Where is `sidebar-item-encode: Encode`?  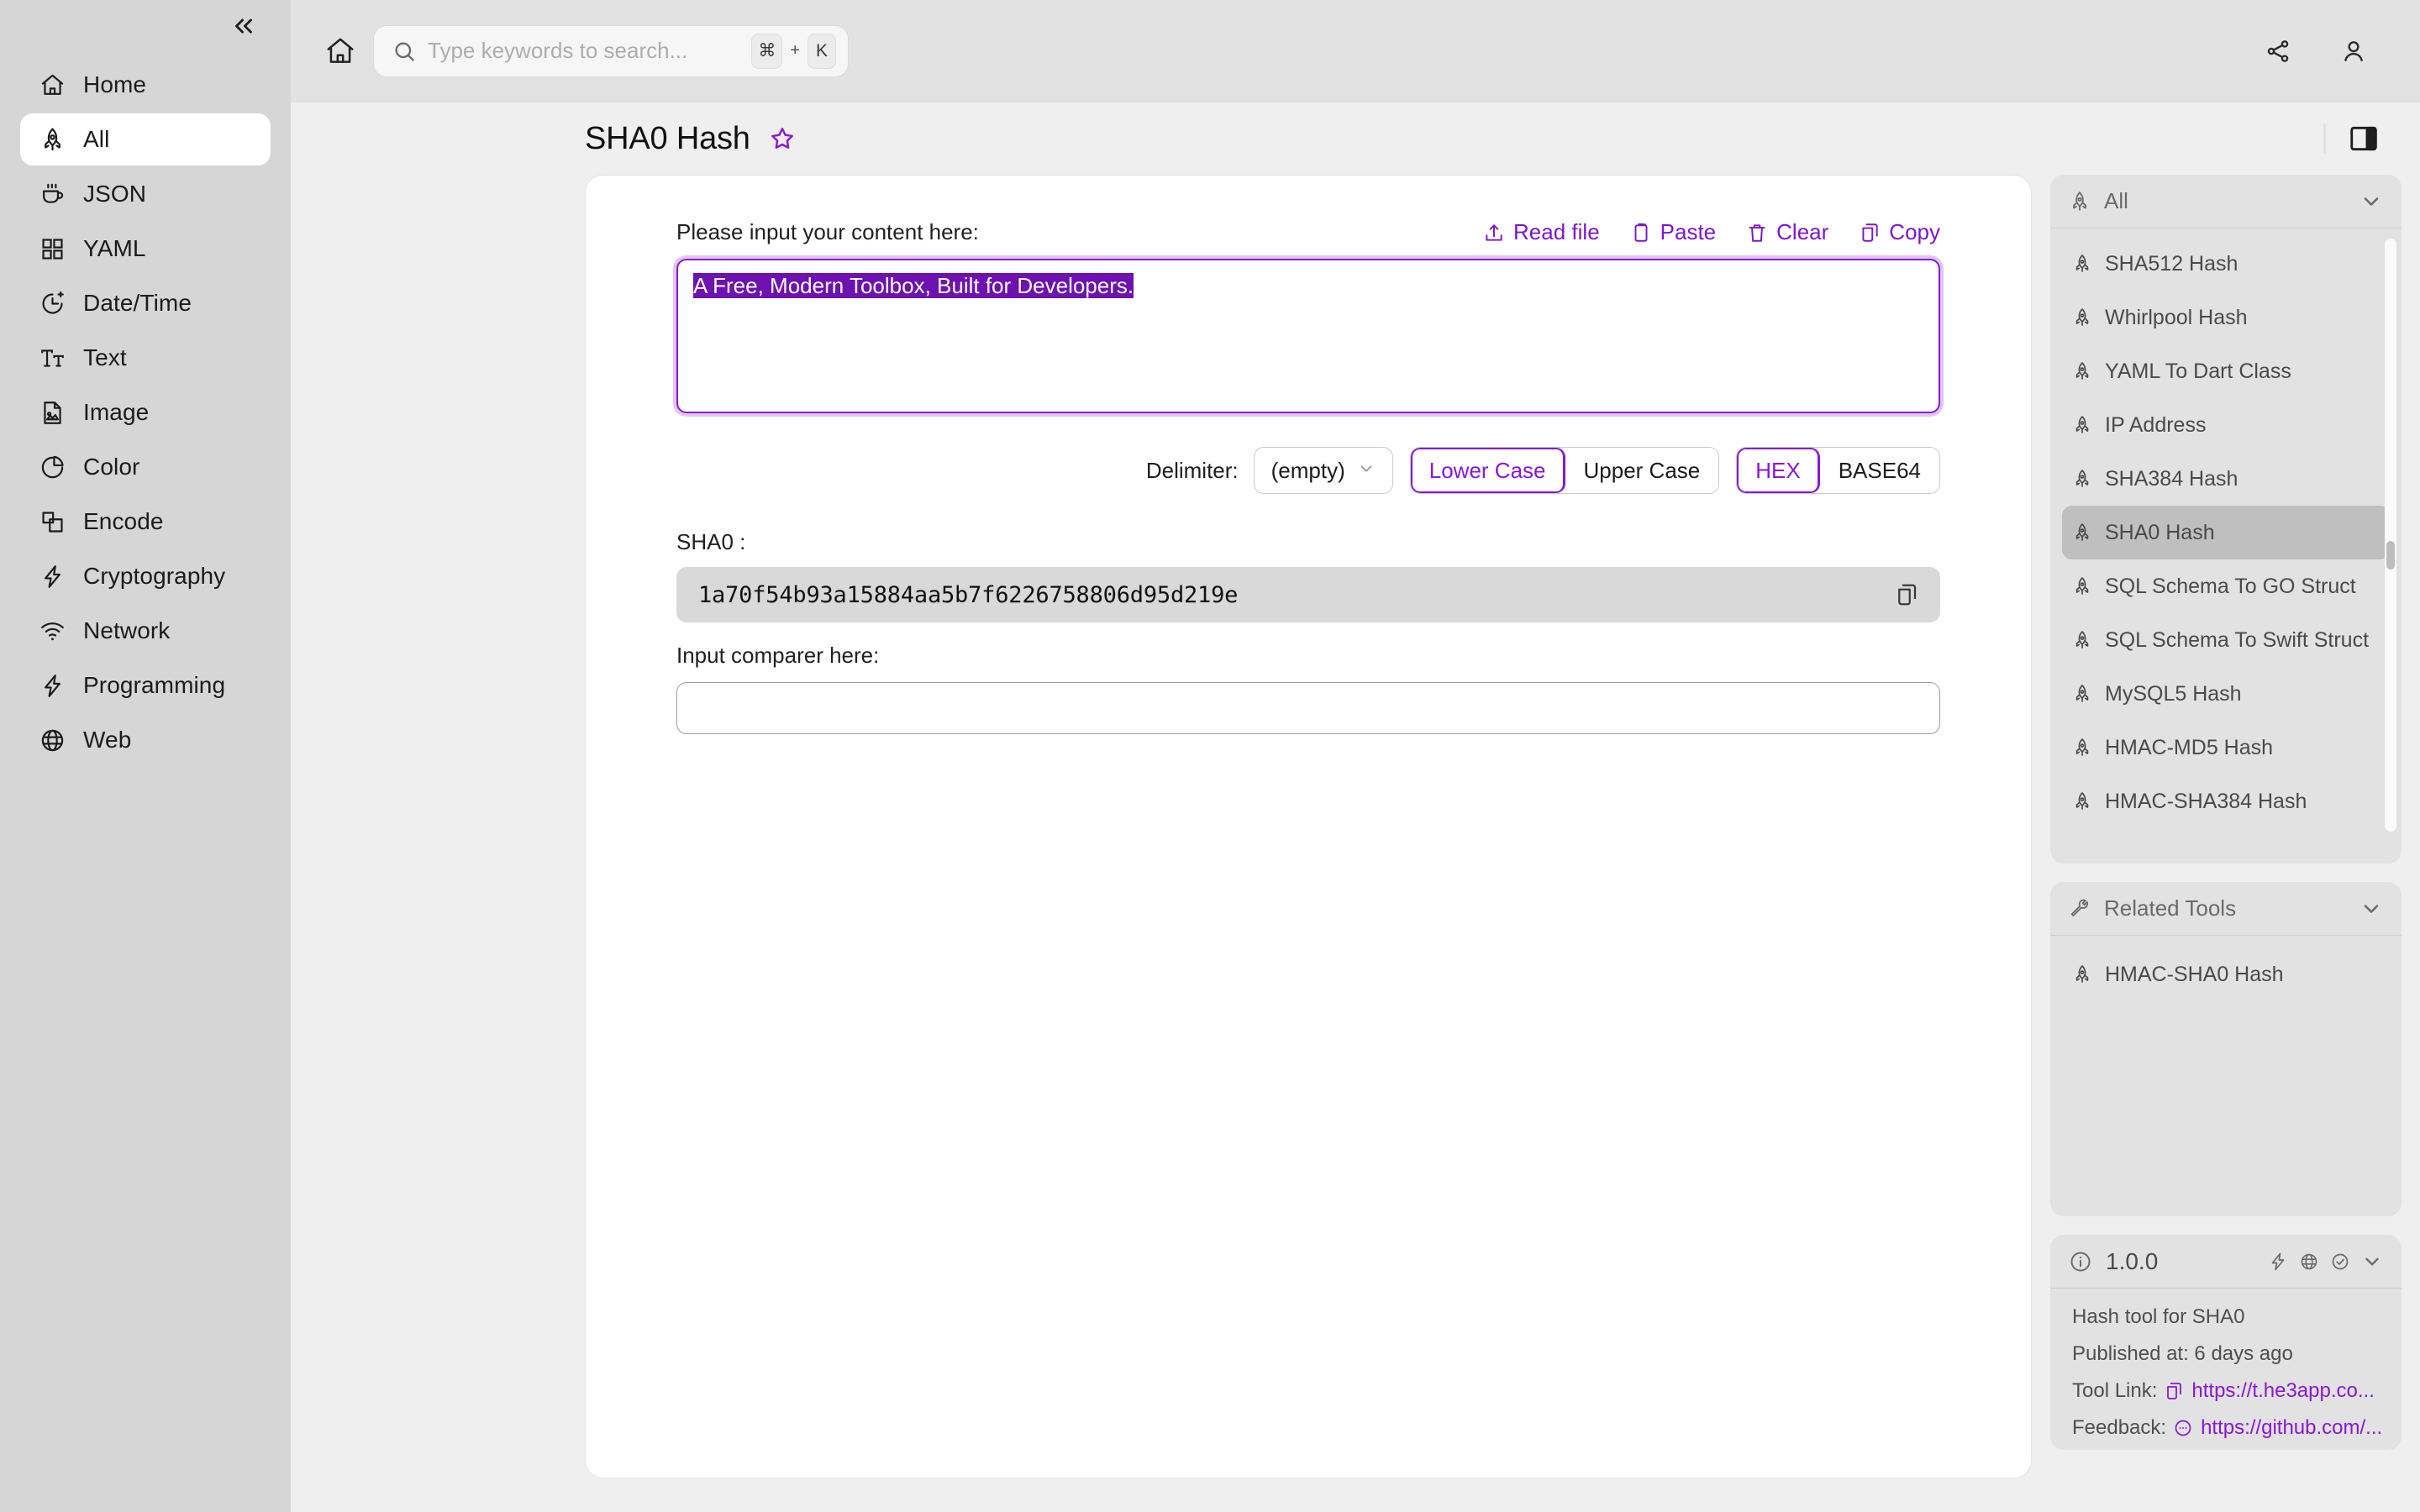
sidebar-item-encode: Encode is located at coordinates (146, 522).